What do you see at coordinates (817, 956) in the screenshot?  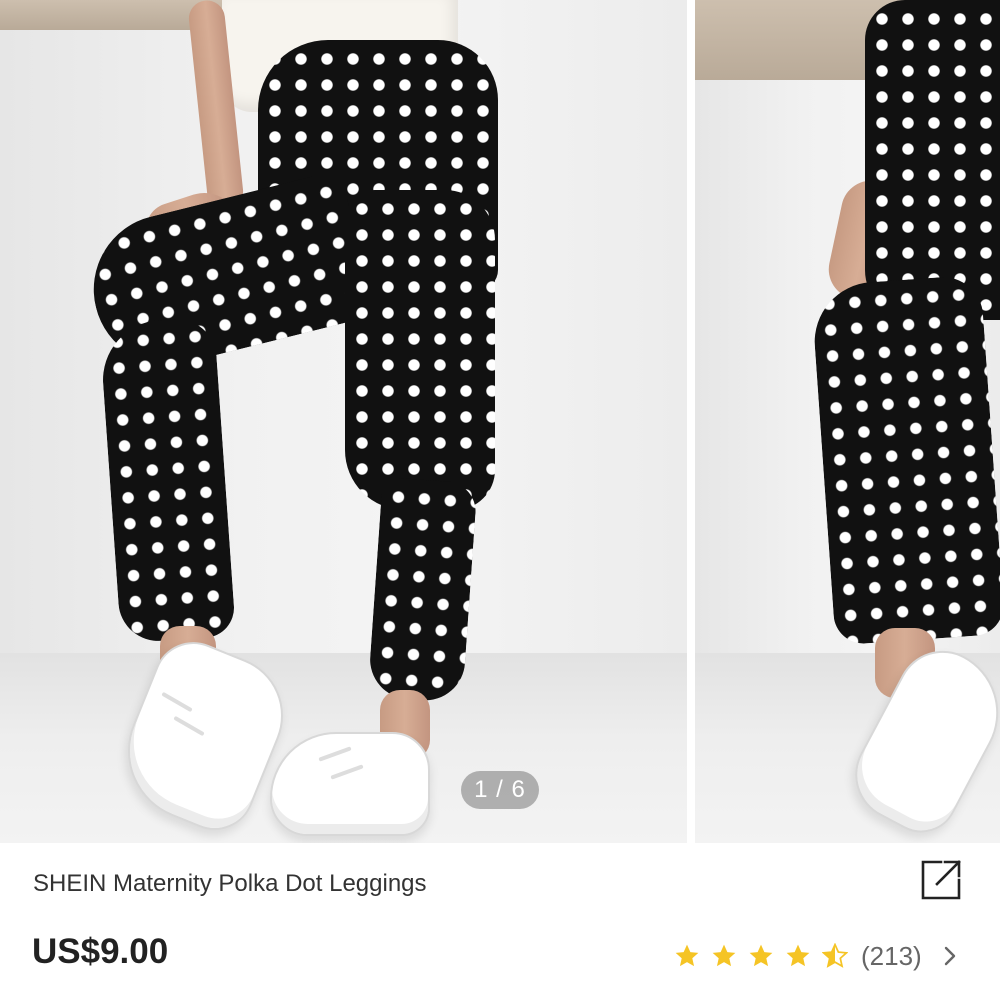 I see `product-rating: (213)` at bounding box center [817, 956].